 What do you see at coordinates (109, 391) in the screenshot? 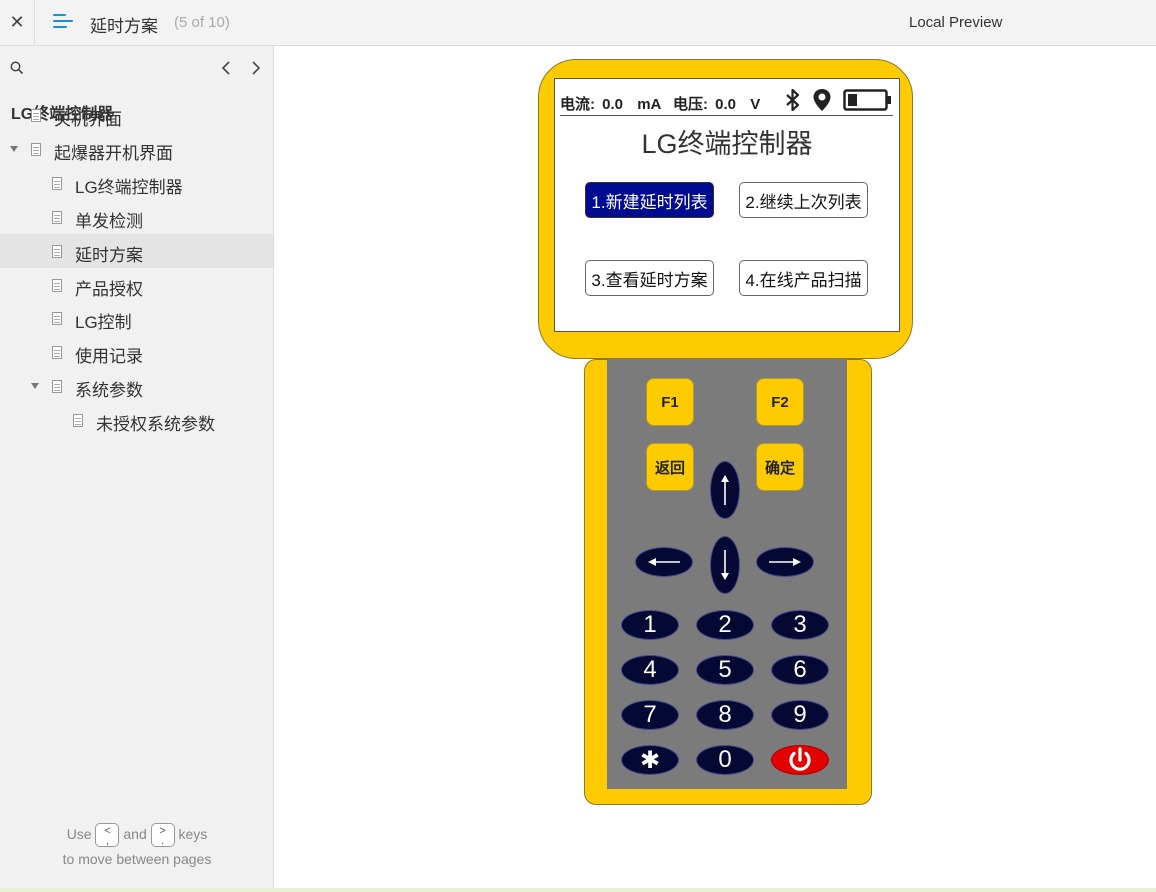
I see `tree-item-label: 系统参数` at bounding box center [109, 391].